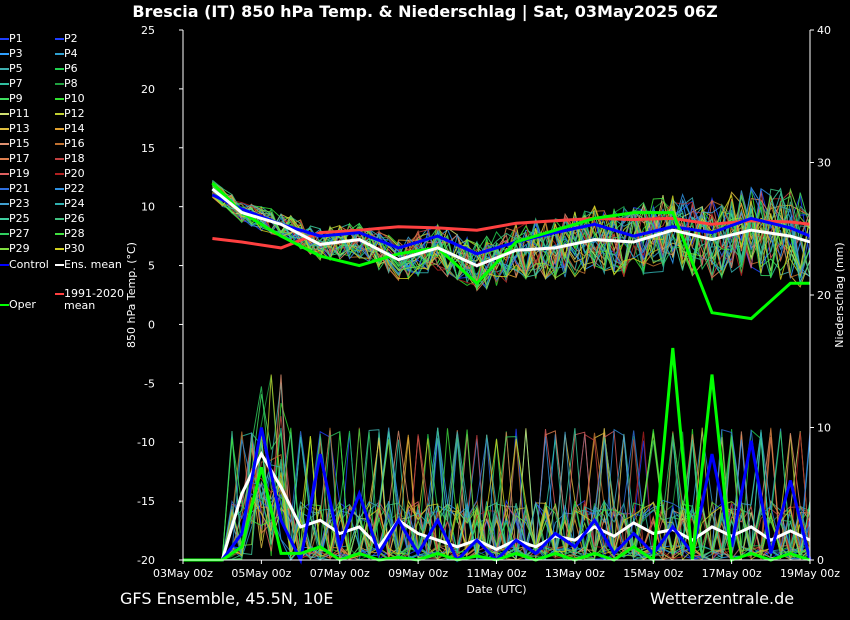 The image size is (850, 620). Describe the element at coordinates (19, 248) in the screenshot. I see `legend-label: P29` at that location.